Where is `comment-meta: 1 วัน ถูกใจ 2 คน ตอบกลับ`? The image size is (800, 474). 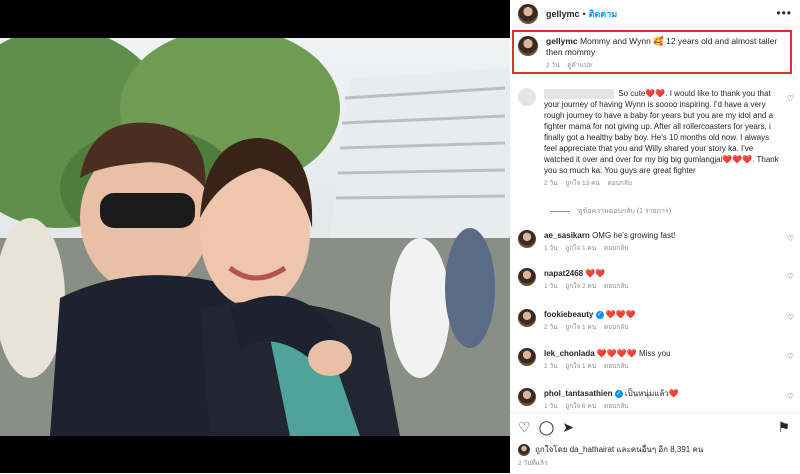
comment-meta: 1 วัน ถูกใจ 2 คน ตอบกลับ is located at coordinates (661, 286).